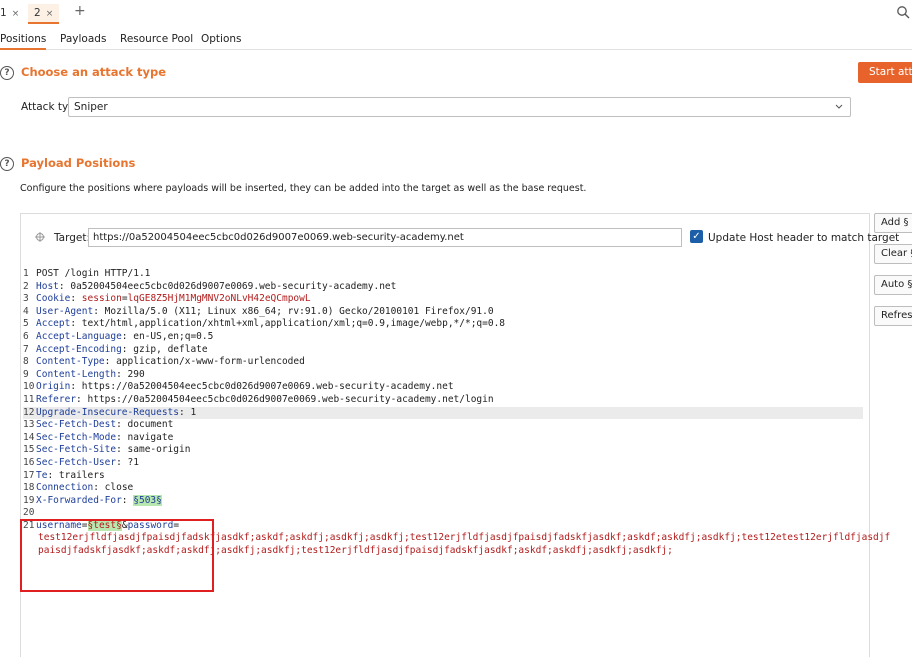 This screenshot has height=657, width=912. What do you see at coordinates (117, 555) in the screenshot?
I see `highlight-annotation` at bounding box center [117, 555].